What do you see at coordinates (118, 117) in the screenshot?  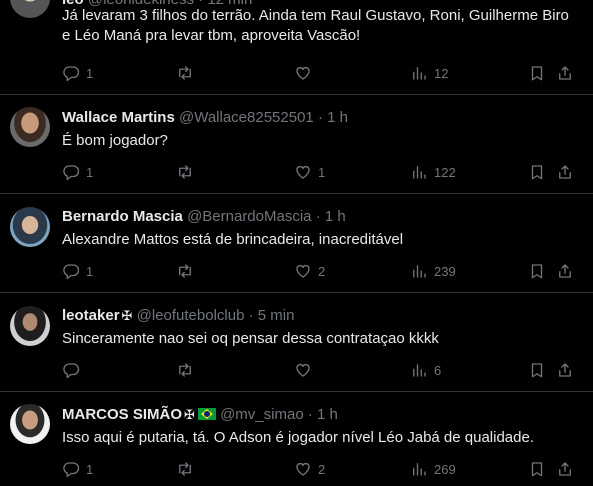 I see `author-name: Wallace Martins` at bounding box center [118, 117].